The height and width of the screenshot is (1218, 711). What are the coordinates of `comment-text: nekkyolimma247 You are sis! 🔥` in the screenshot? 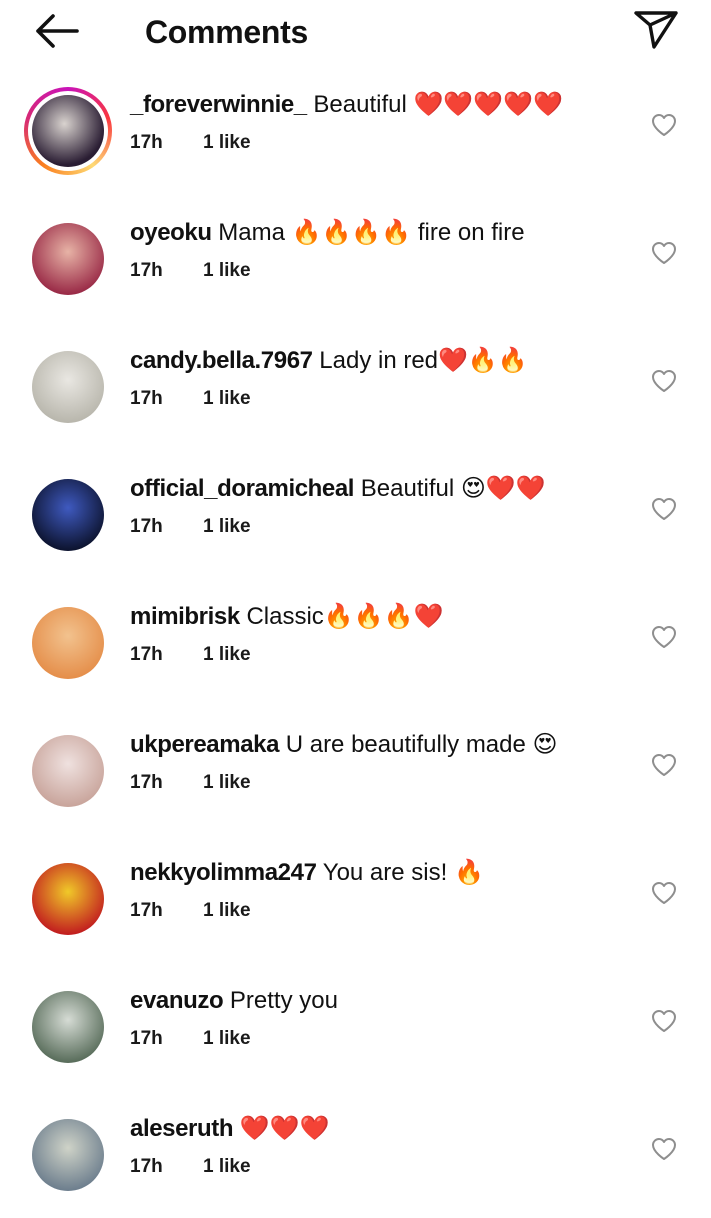 It's located at (307, 873).